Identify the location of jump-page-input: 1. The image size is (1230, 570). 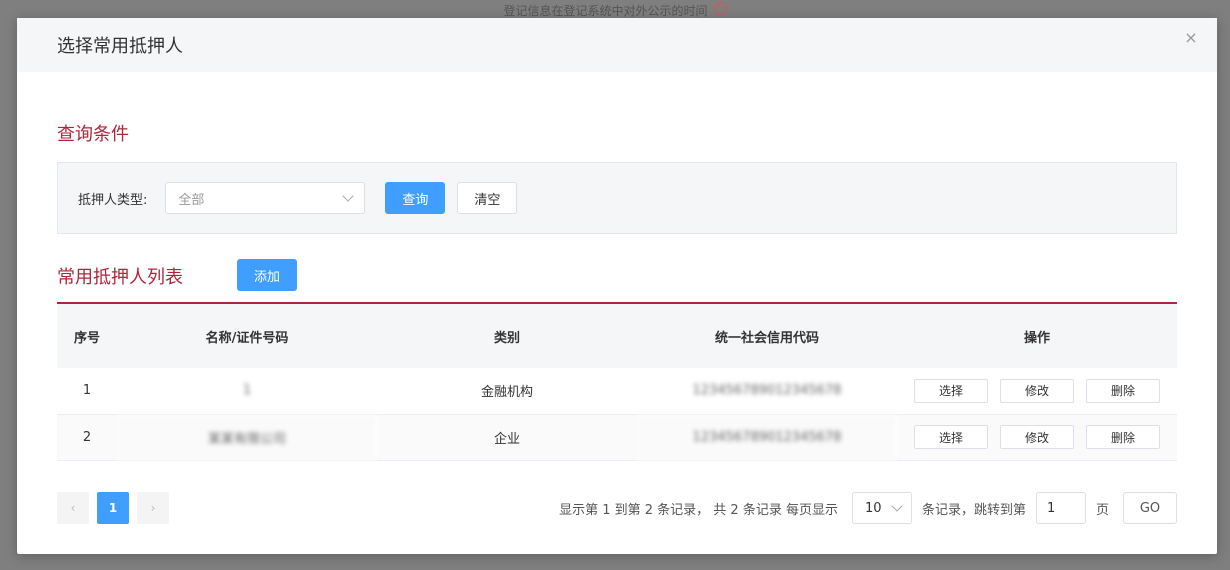
(1060, 508).